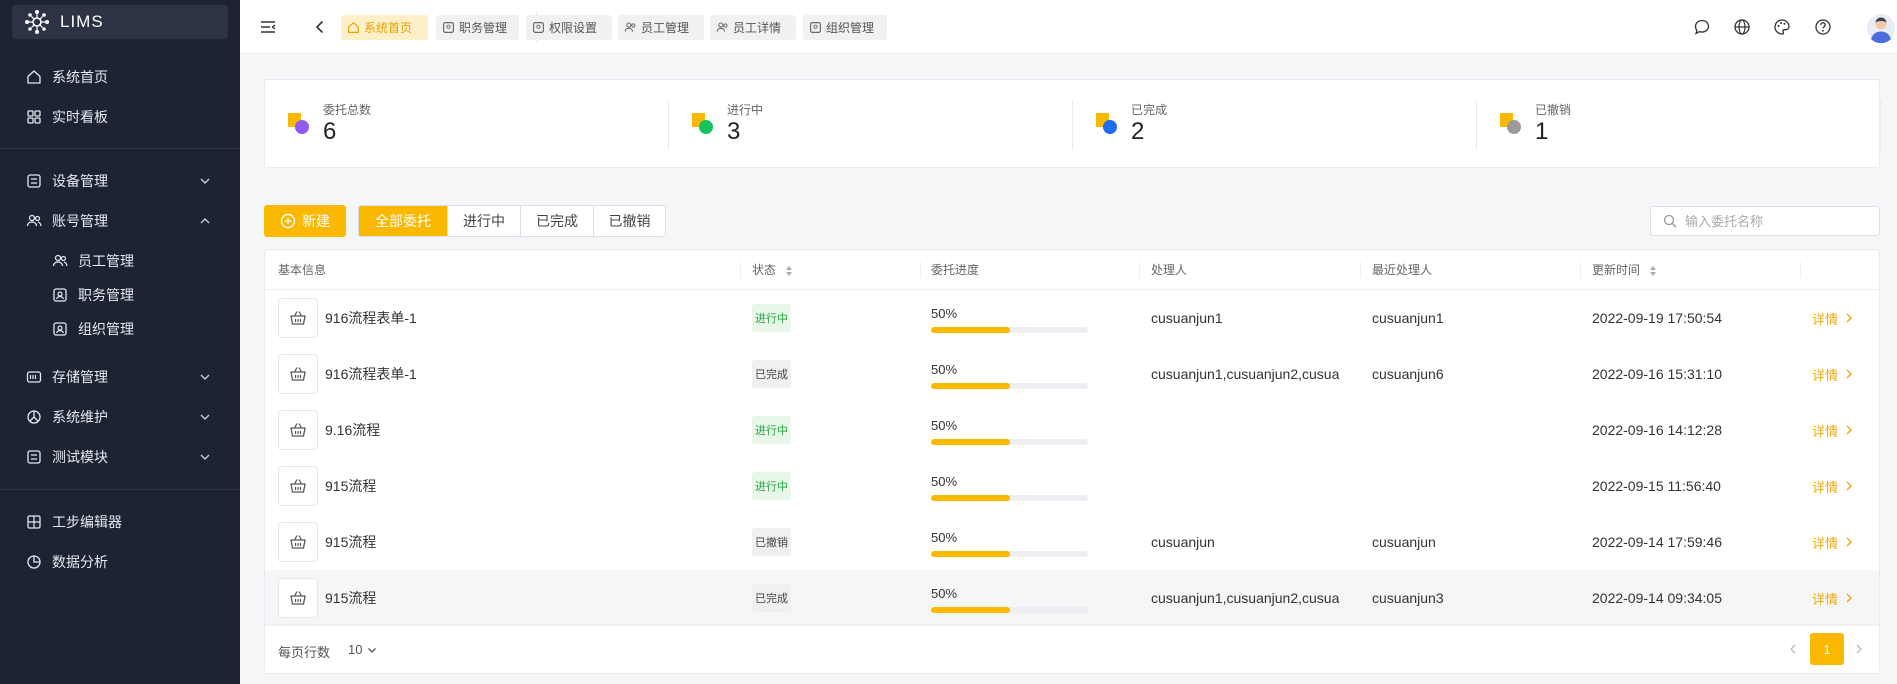 This screenshot has height=684, width=1897. What do you see at coordinates (60, 261) in the screenshot?
I see `users-icon` at bounding box center [60, 261].